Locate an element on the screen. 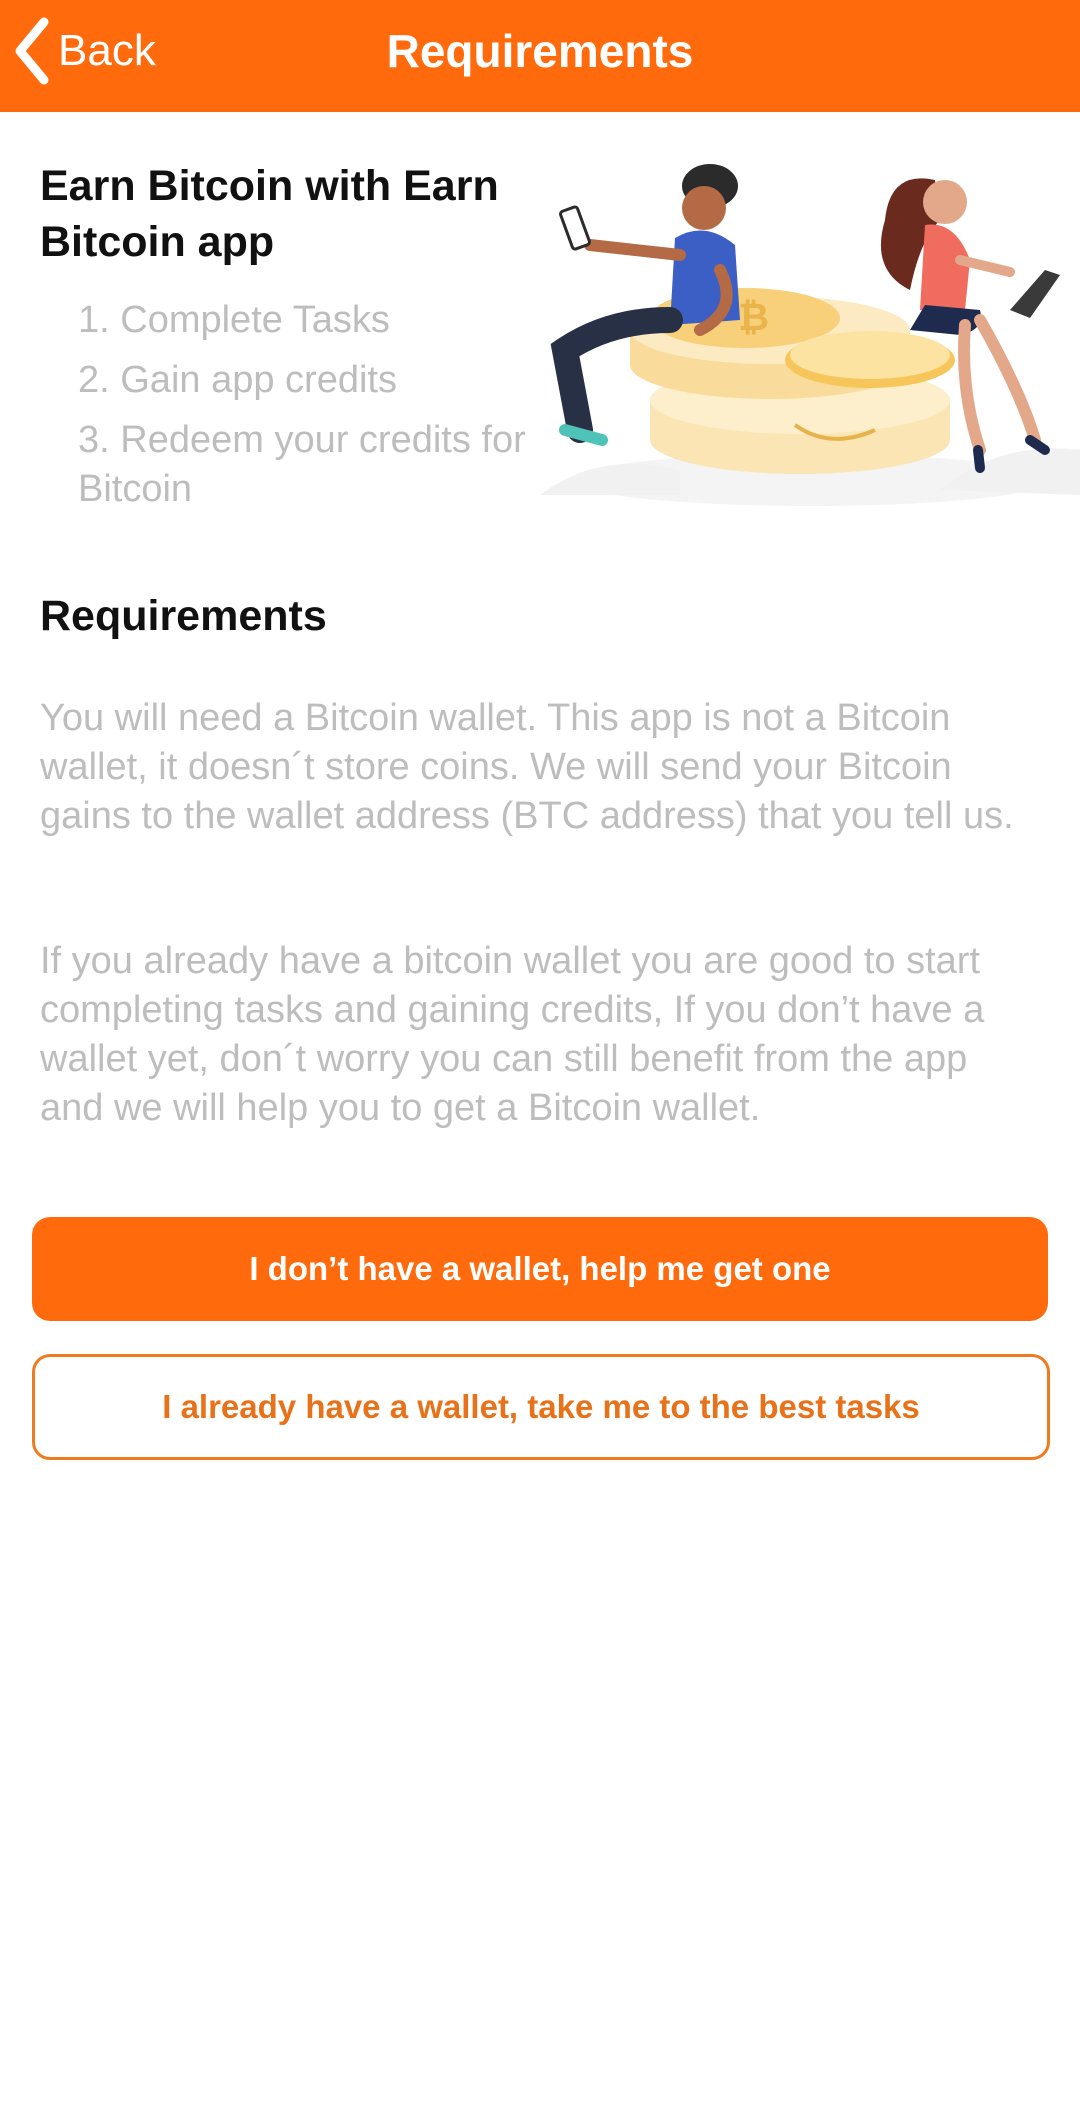  bitcoin-people-illustration: ₿ is located at coordinates (810, 335).